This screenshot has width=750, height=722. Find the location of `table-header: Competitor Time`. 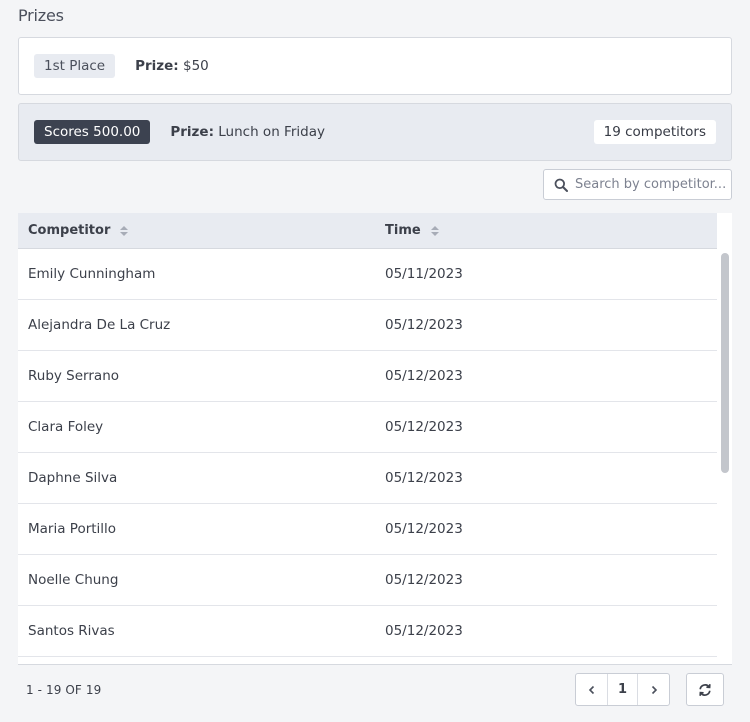

table-header: Competitor Time is located at coordinates (367, 231).